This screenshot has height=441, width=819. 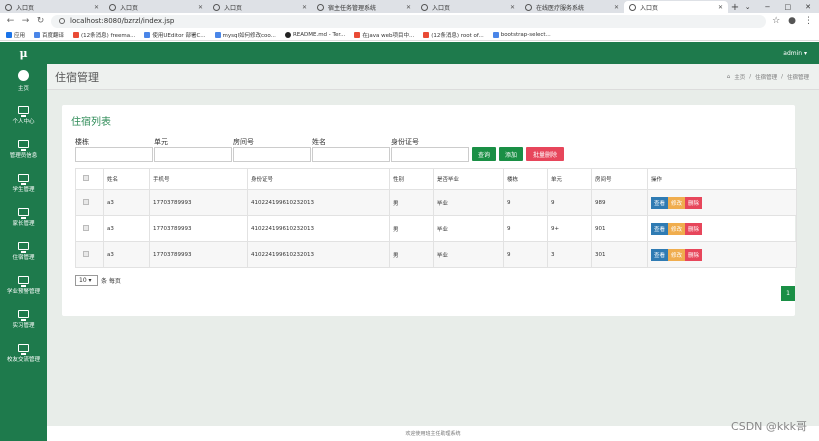 I want to click on breadcrumb-home: 主页, so click(x=739, y=77).